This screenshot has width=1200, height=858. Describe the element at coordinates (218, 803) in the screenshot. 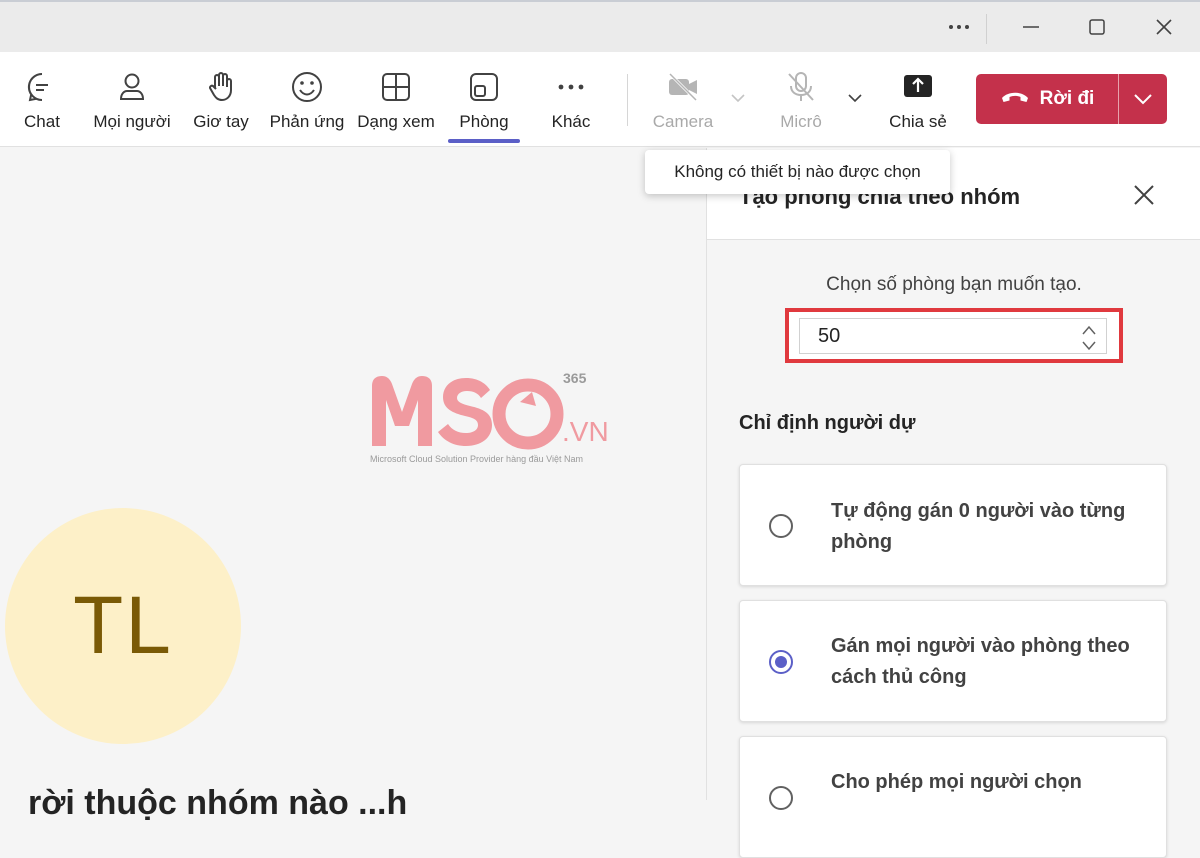

I see `participant-caption: rời thuộc nhóm nào ...h` at that location.